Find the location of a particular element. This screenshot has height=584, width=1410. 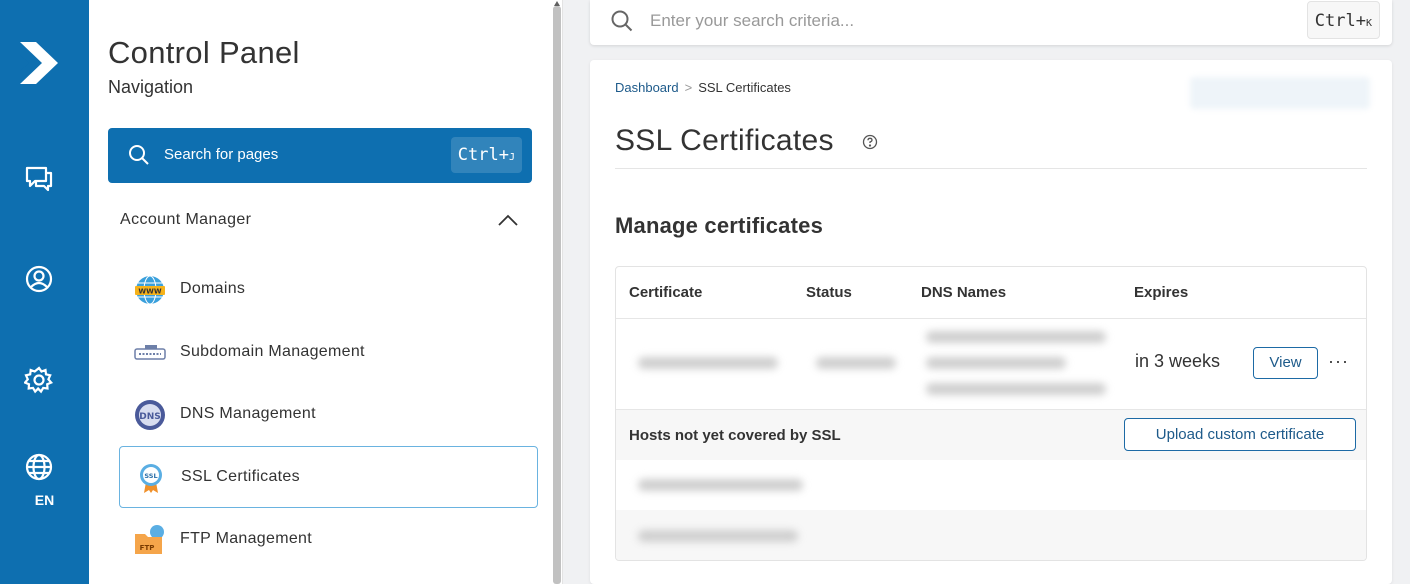

scroll-up-arrow-icon is located at coordinates (557, 4).